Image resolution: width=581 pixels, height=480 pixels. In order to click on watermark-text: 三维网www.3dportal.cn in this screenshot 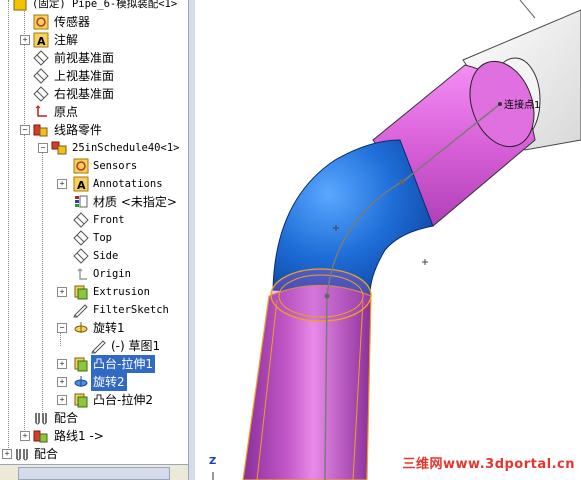, I will do `click(488, 464)`.